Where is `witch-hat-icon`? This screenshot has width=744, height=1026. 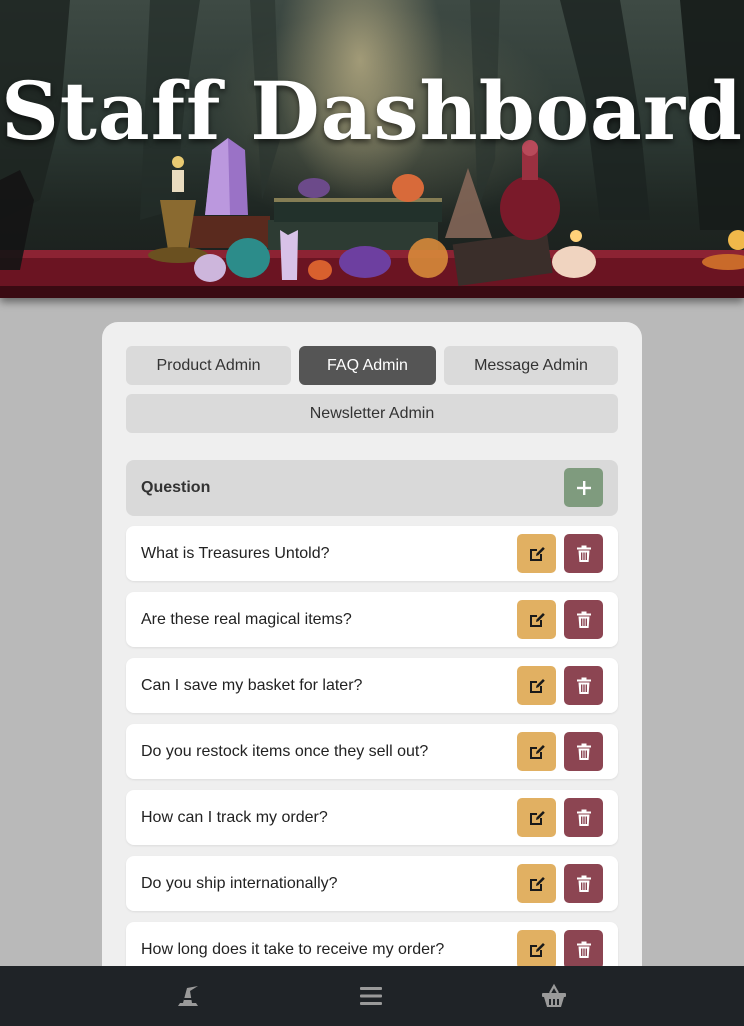 witch-hat-icon is located at coordinates (188, 996).